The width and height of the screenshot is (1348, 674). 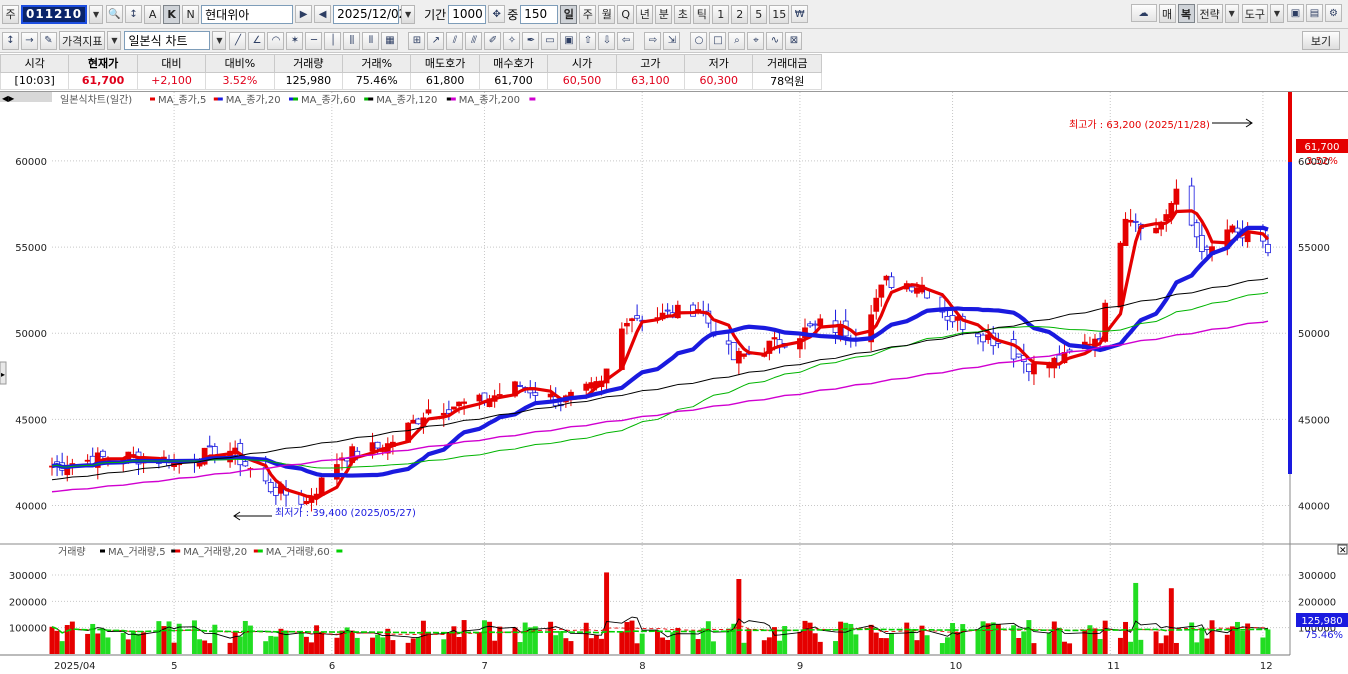 I want to click on chart-type-dropdown-icon: ▼, so click(x=219, y=40).